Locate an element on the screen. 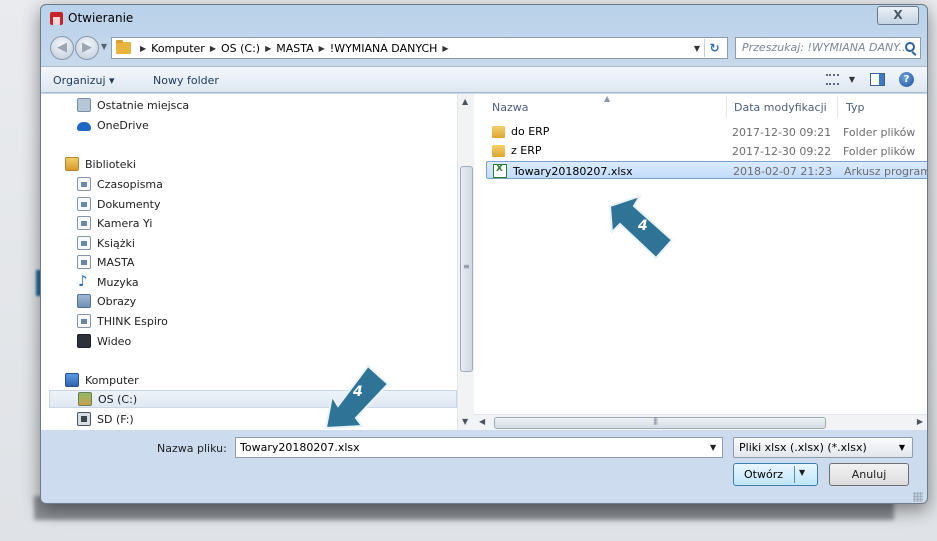 The height and width of the screenshot is (541, 937). nav-item-recent-places: Ostatnie miejsca is located at coordinates (133, 105).